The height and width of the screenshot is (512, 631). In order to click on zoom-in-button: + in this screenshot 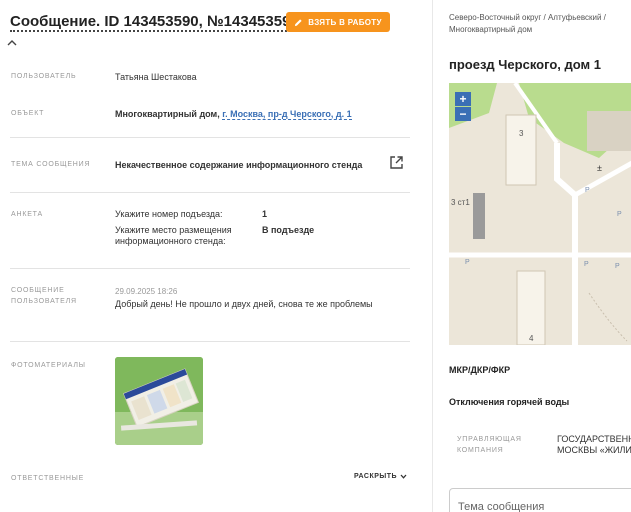, I will do `click(463, 99)`.